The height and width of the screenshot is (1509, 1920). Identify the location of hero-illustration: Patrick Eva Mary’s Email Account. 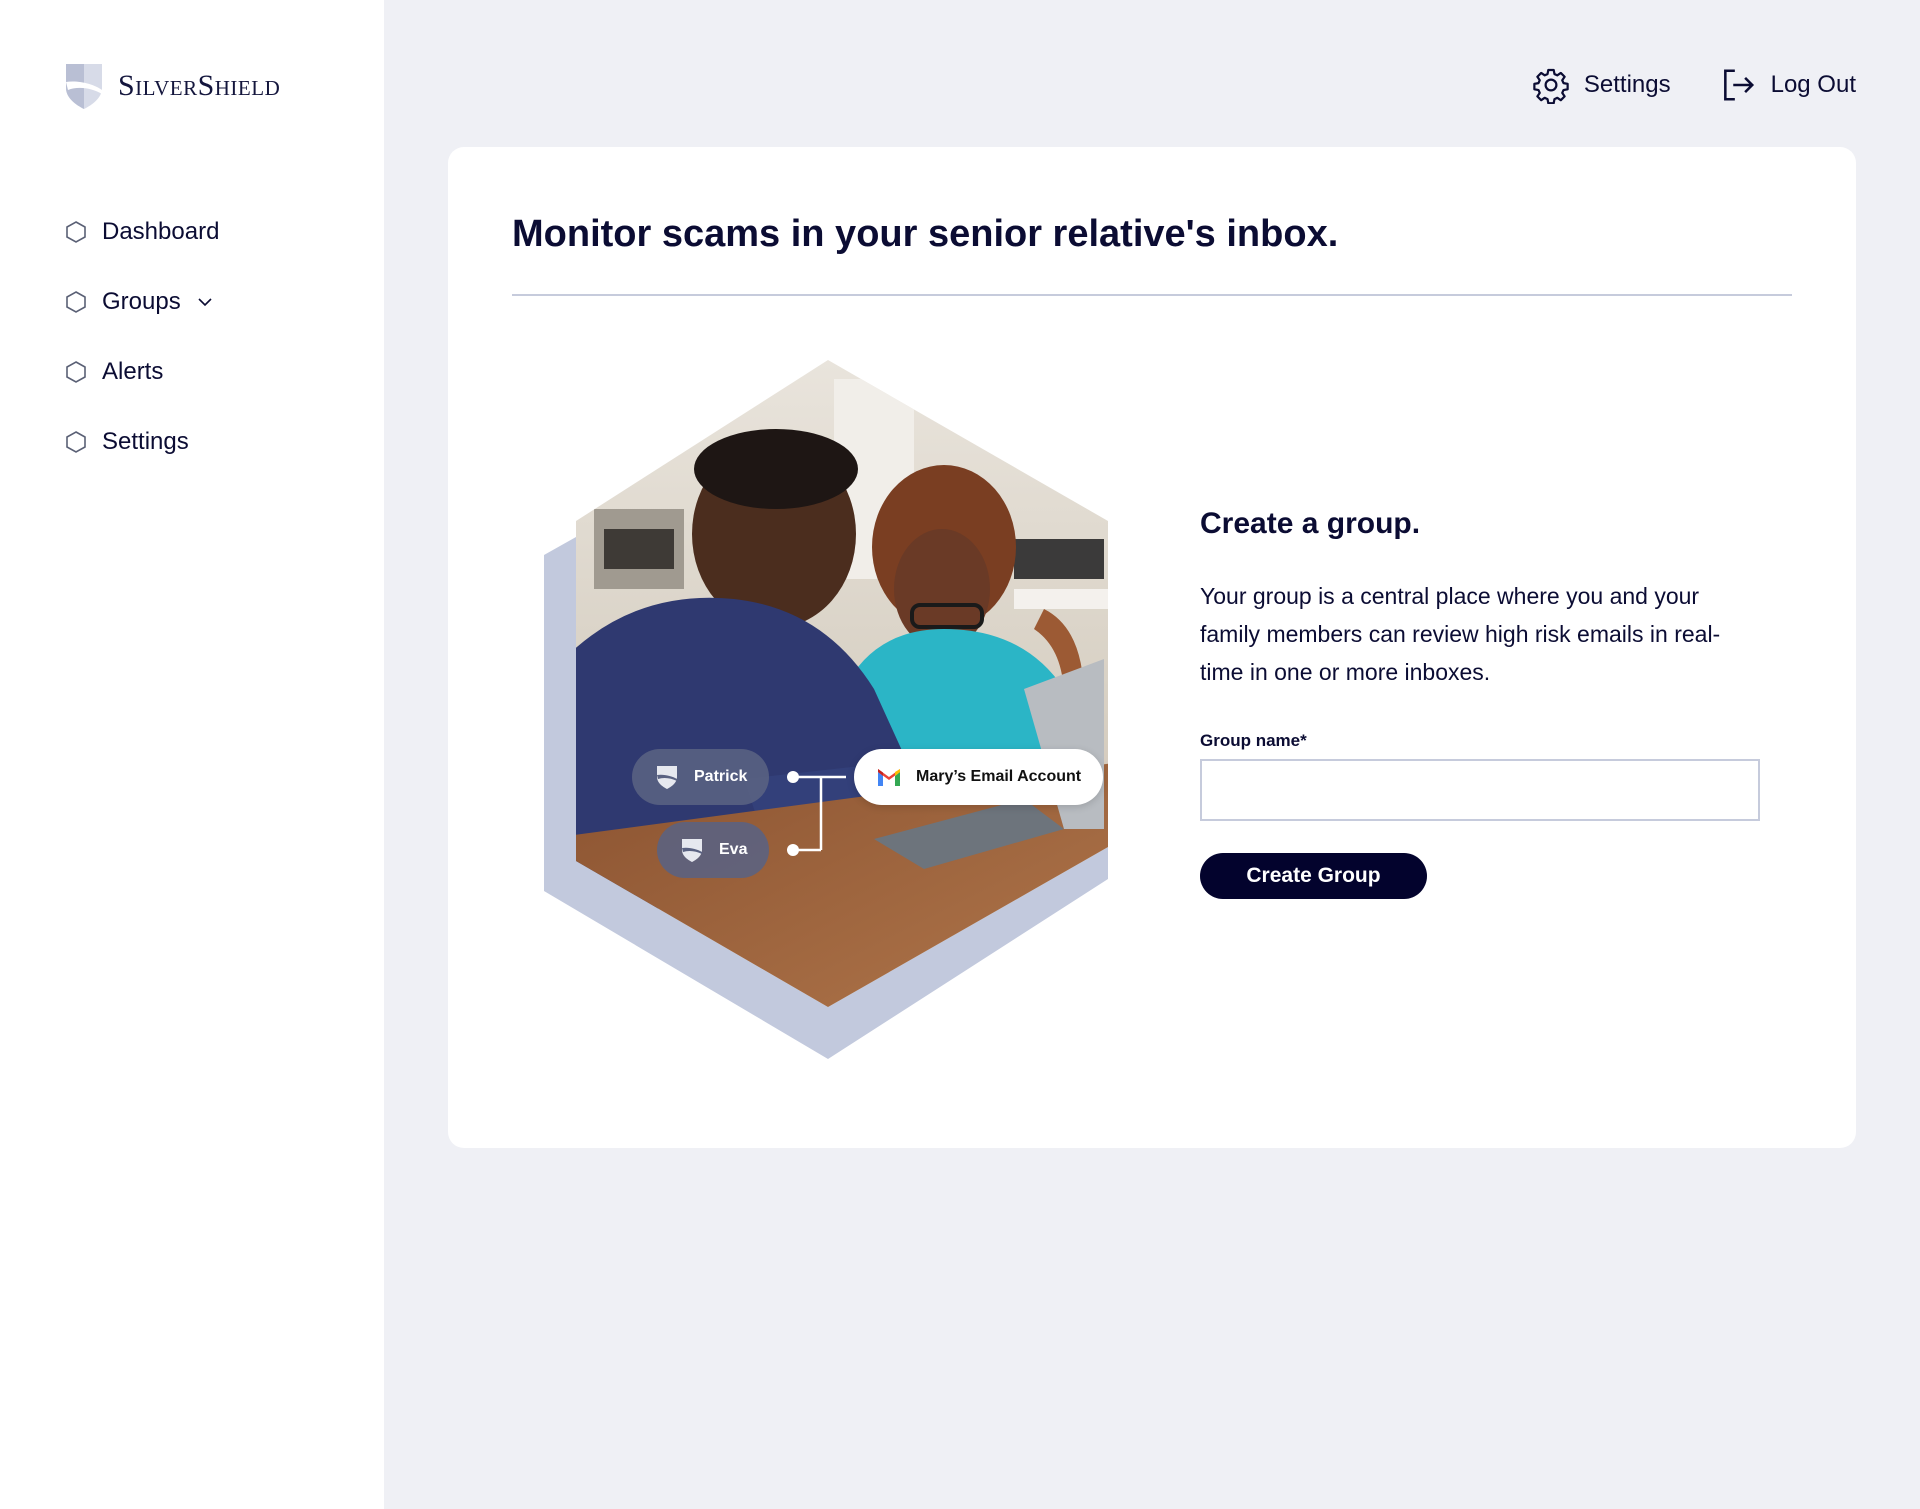
(844, 709).